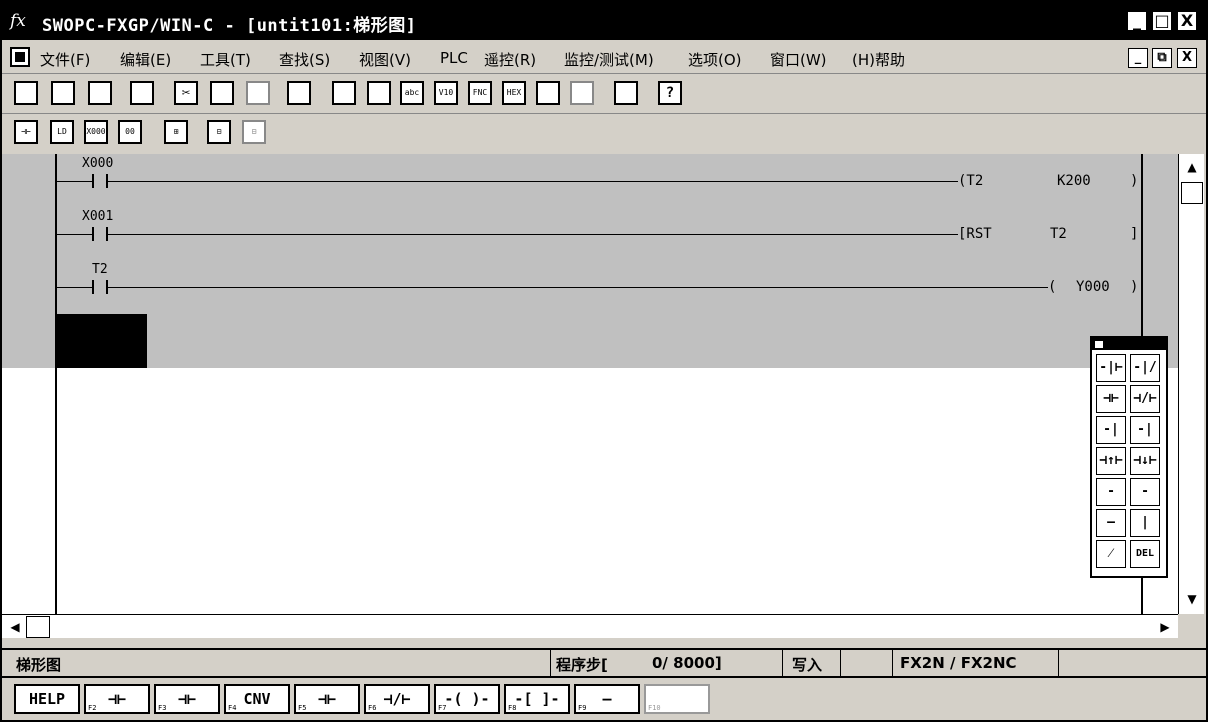 The height and width of the screenshot is (722, 1208). What do you see at coordinates (677, 699) in the screenshot?
I see `f10-key: F10` at bounding box center [677, 699].